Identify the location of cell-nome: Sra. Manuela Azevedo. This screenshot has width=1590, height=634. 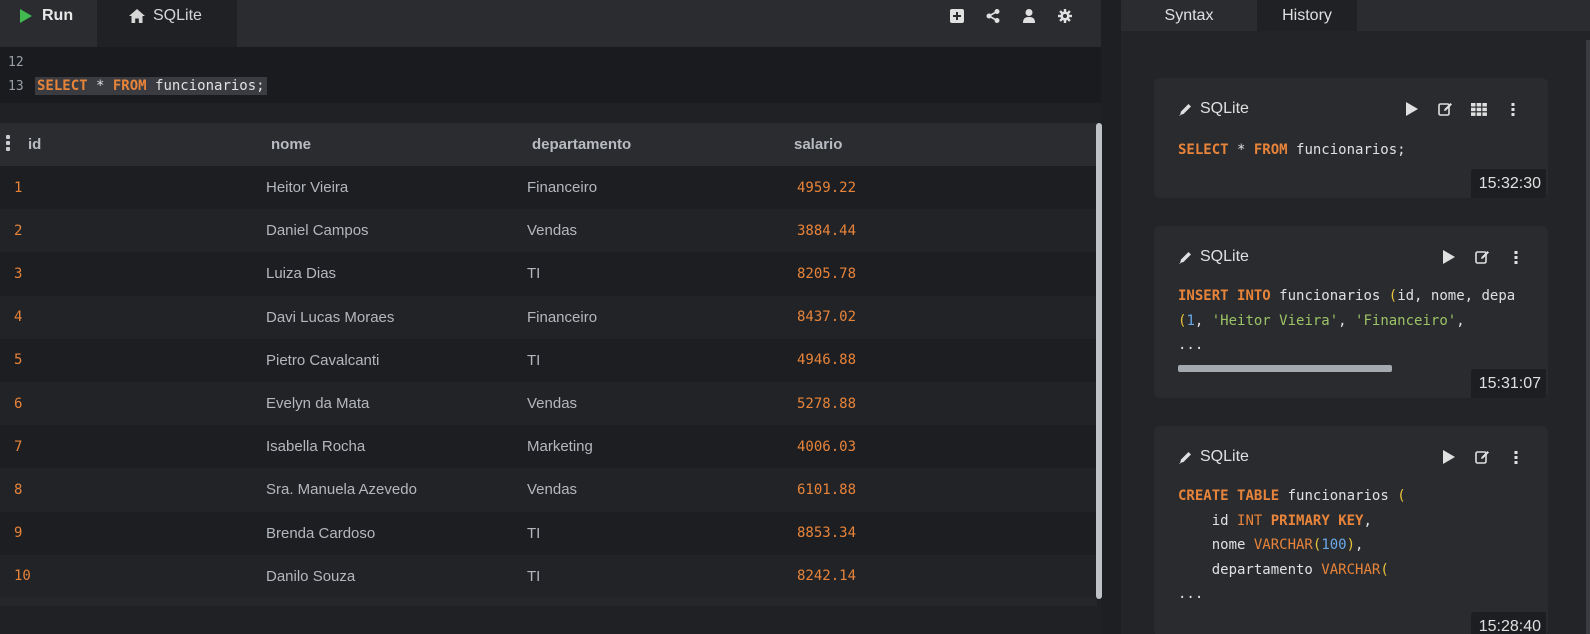
(341, 490).